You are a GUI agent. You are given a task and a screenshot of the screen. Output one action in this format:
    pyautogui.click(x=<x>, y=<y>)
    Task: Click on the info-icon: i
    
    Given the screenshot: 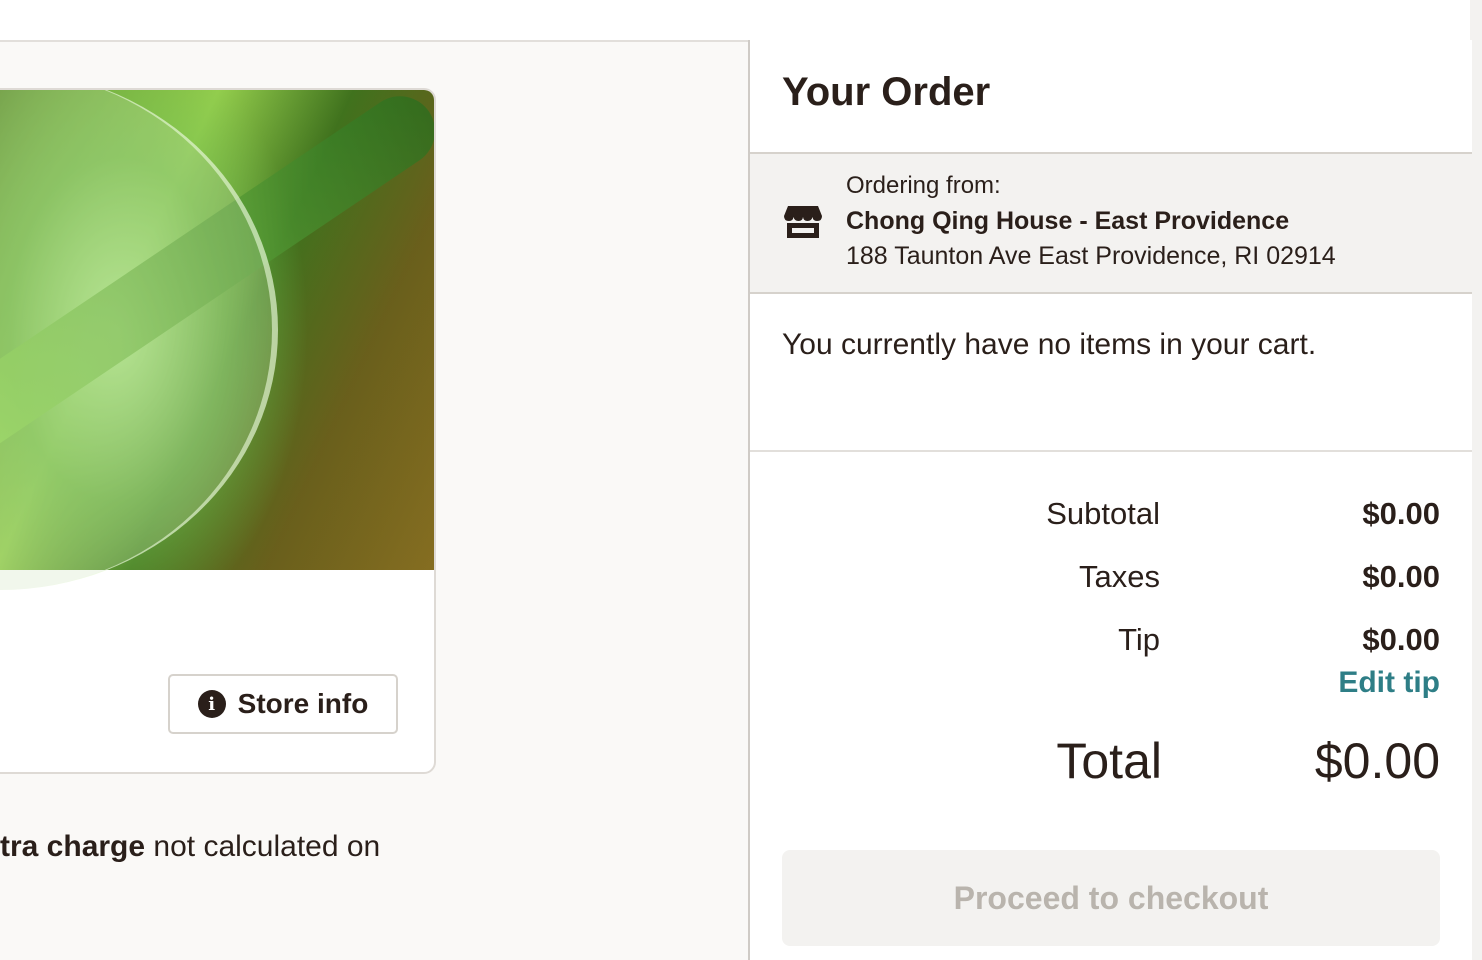 What is the action you would take?
    pyautogui.click(x=211, y=704)
    